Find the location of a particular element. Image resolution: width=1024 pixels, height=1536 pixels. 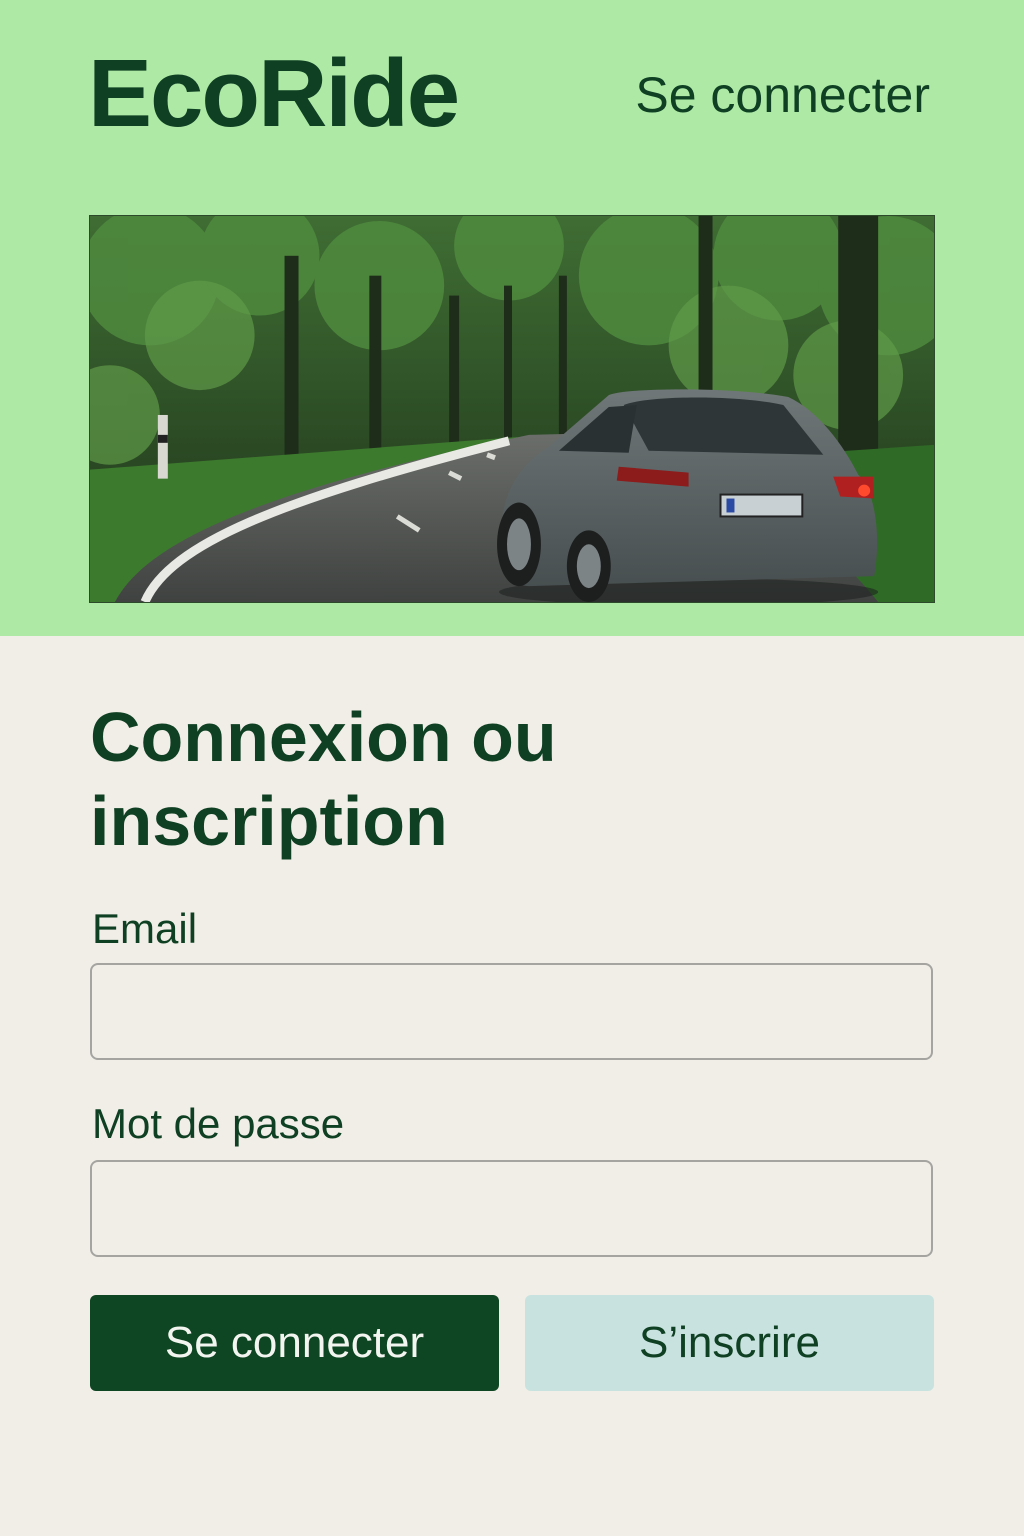

email-label: Email is located at coordinates (145, 928).